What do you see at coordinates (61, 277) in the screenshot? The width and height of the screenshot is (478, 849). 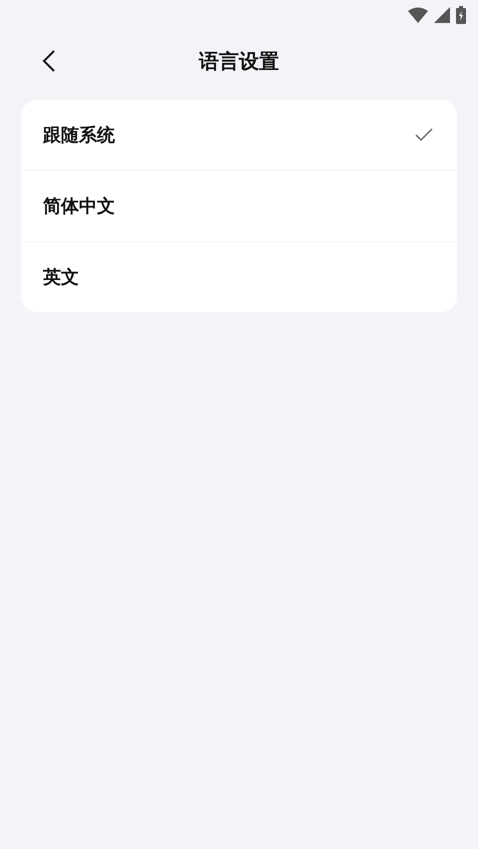 I see `language-option: 英文` at bounding box center [61, 277].